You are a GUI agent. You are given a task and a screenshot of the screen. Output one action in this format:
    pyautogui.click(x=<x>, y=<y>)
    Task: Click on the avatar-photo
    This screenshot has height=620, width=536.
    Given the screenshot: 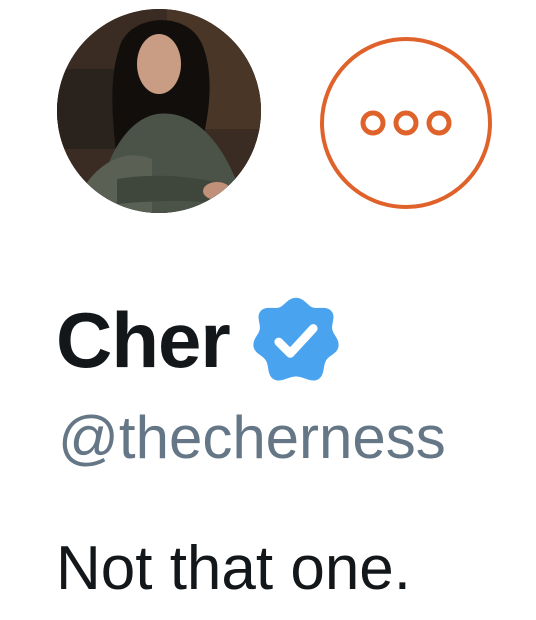 What is the action you would take?
    pyautogui.click(x=159, y=111)
    